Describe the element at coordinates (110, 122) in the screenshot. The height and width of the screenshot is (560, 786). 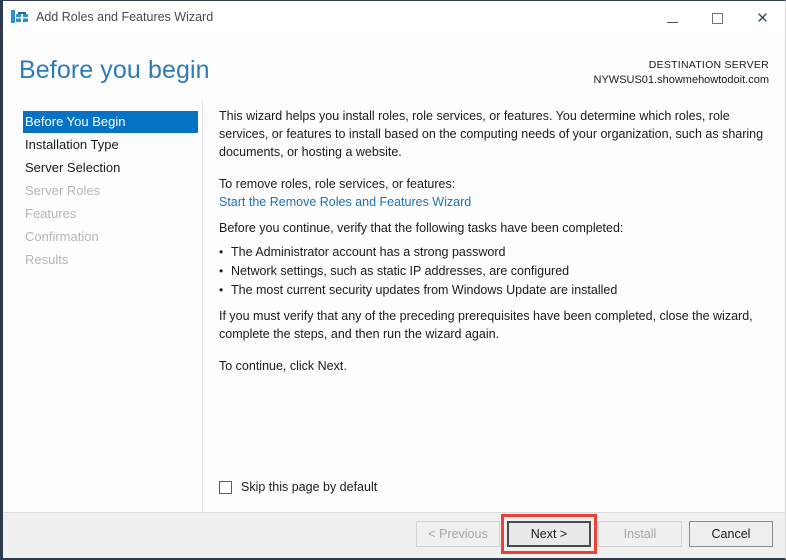
I see `sidebar-item-before-you-begin: Before You Begin` at that location.